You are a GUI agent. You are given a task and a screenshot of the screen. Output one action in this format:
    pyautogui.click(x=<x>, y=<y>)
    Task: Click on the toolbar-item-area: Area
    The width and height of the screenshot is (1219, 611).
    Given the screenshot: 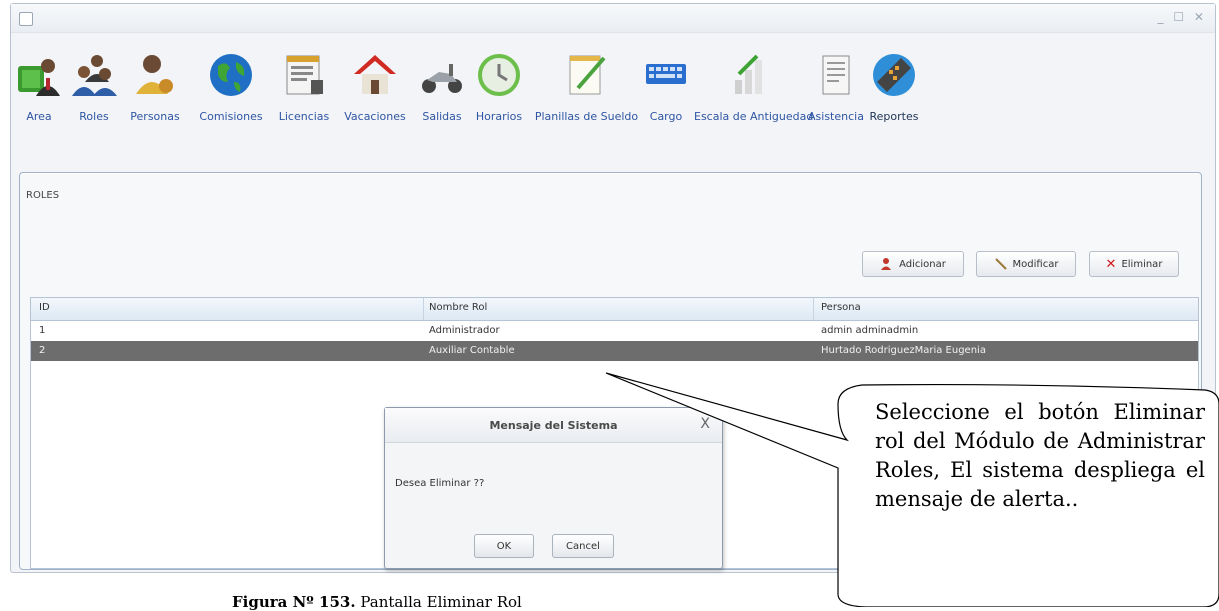 What is the action you would take?
    pyautogui.click(x=39, y=87)
    